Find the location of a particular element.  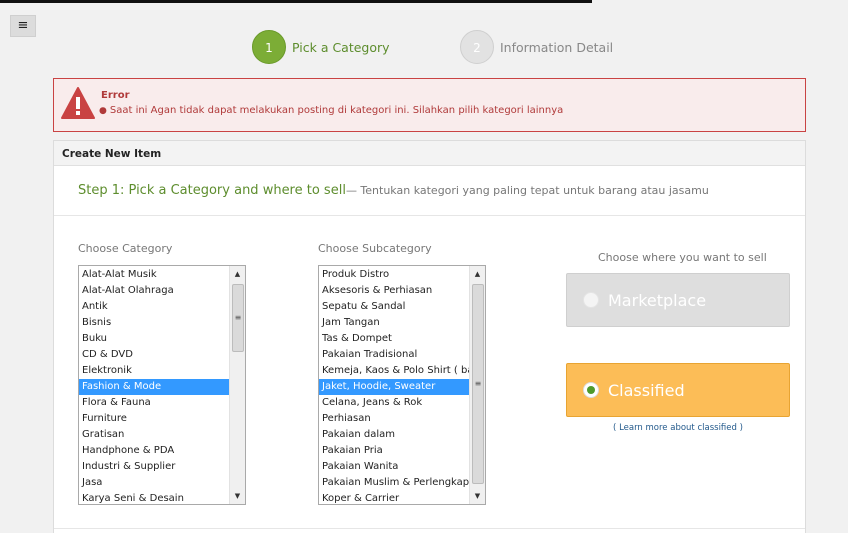

step-information-detail: 2 Information Detail is located at coordinates (536, 47).